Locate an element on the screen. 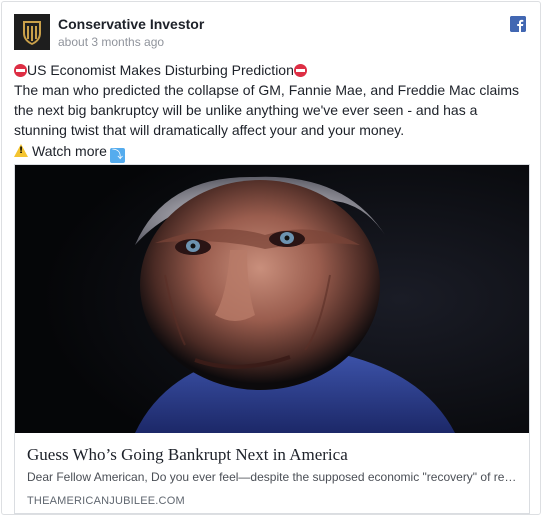 Image resolution: width=544 pixels, height=518 pixels. page-avatar is located at coordinates (32, 32).